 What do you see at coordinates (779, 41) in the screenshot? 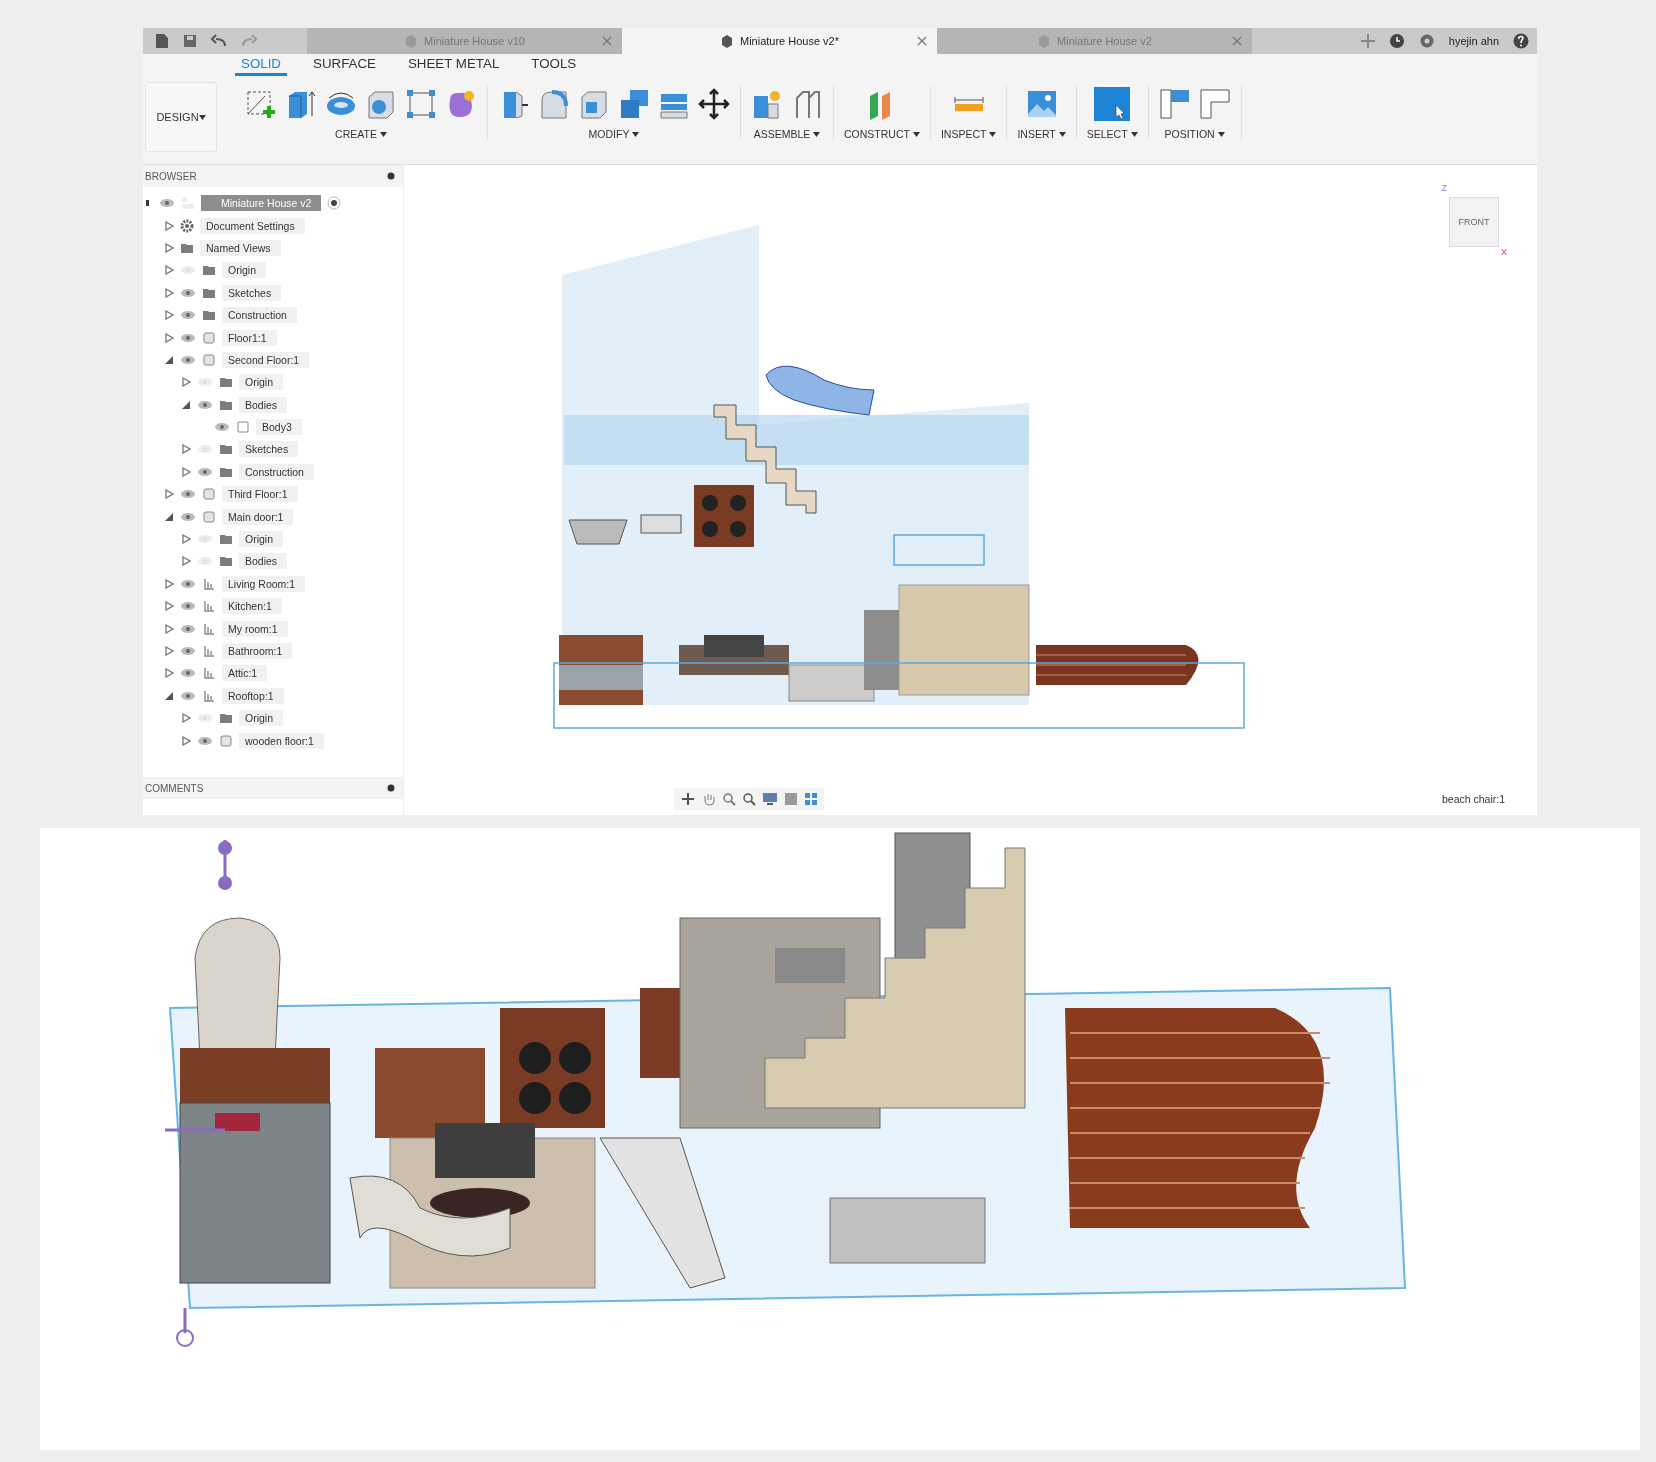
I see `document-tab: Miniature House v2*` at bounding box center [779, 41].